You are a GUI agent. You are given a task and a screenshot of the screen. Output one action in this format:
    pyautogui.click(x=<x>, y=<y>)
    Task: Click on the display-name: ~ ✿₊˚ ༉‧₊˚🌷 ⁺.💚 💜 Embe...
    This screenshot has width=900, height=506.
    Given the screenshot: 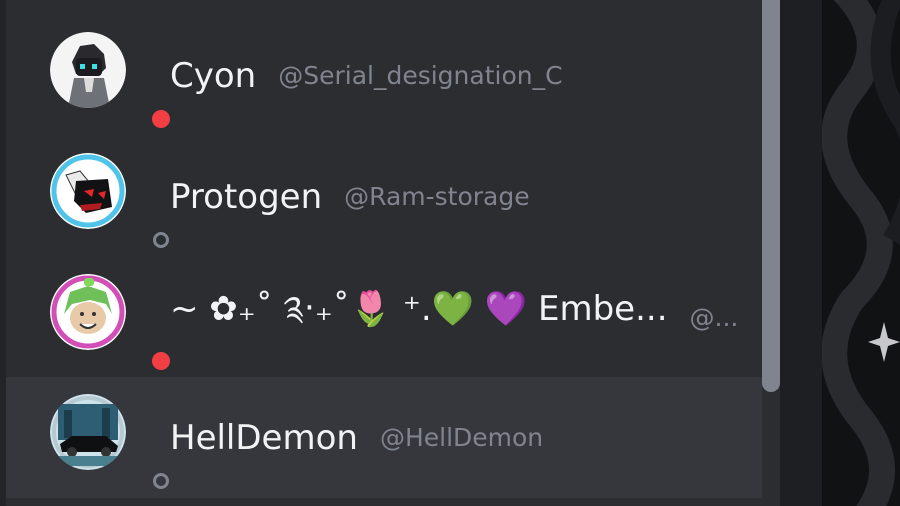 What is the action you would take?
    pyautogui.click(x=419, y=308)
    